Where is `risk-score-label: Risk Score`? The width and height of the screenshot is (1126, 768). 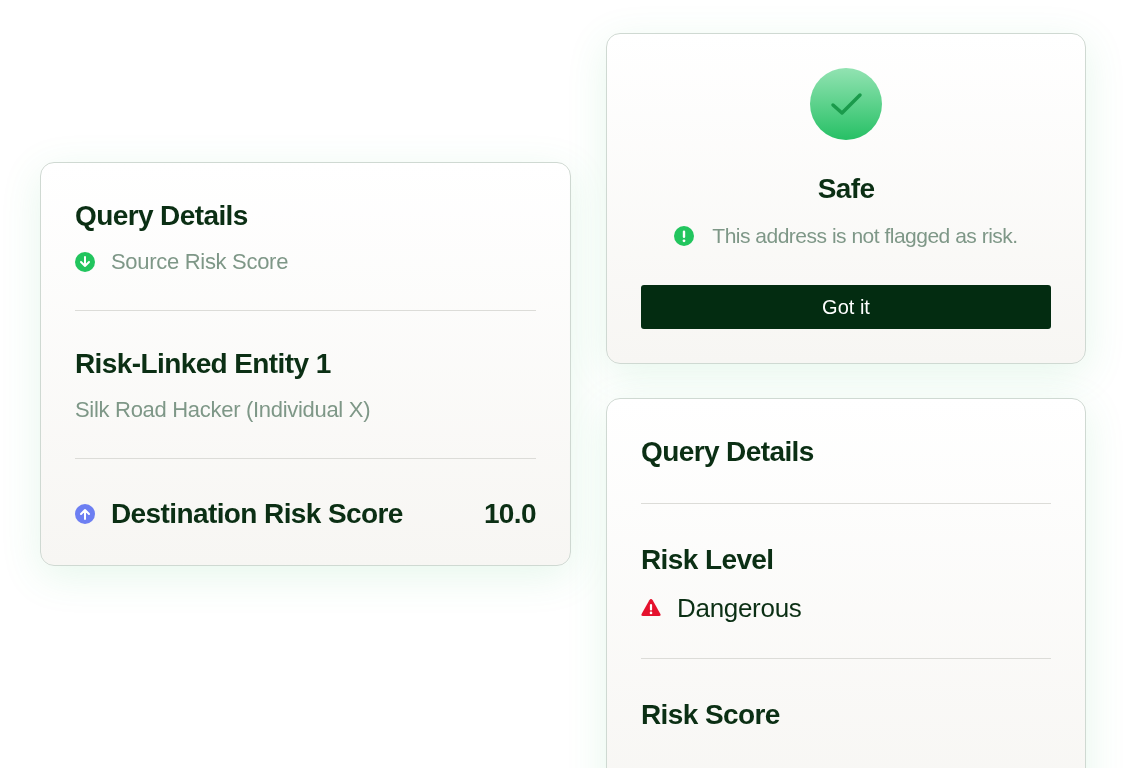
risk-score-label: Risk Score is located at coordinates (711, 715).